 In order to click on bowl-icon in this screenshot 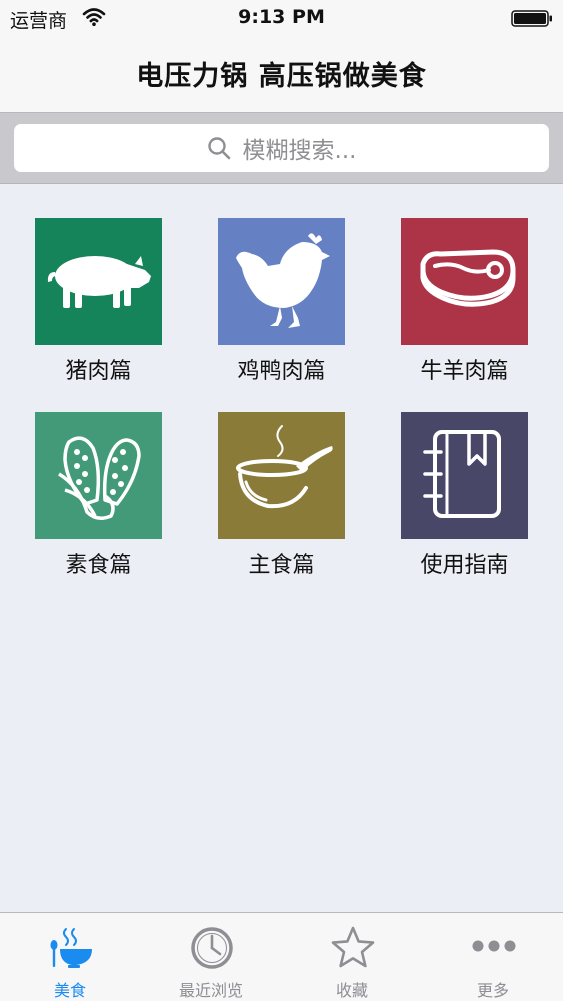, I will do `click(281, 475)`.